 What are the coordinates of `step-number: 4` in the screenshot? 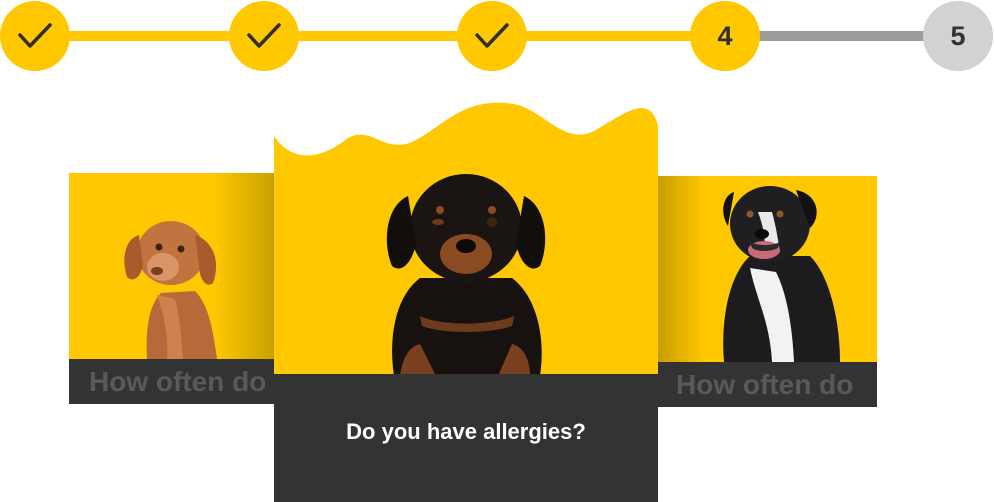 It's located at (725, 35).